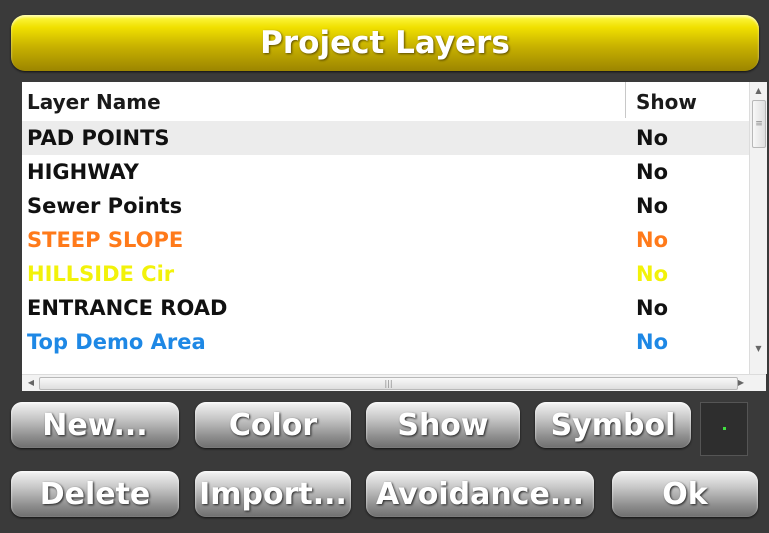 This screenshot has height=533, width=769. What do you see at coordinates (385, 308) in the screenshot?
I see `layer-row: ENTRANCE ROAD No` at bounding box center [385, 308].